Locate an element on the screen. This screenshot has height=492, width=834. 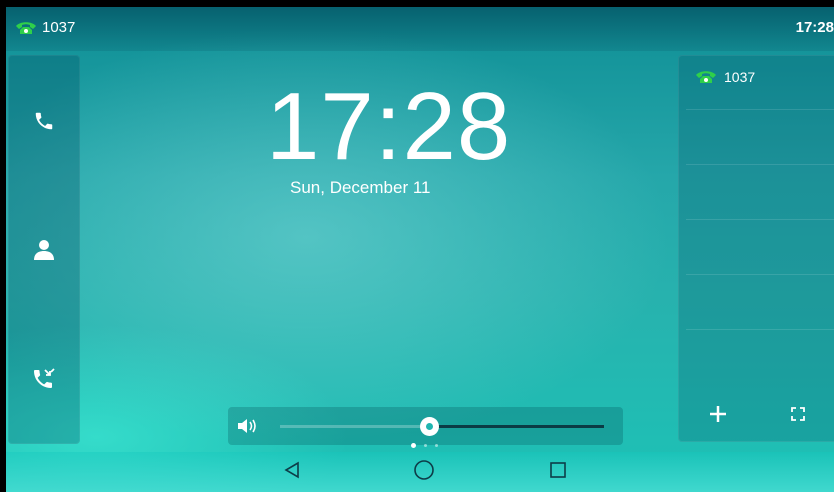
line-key-footer is located at coordinates (756, 416).